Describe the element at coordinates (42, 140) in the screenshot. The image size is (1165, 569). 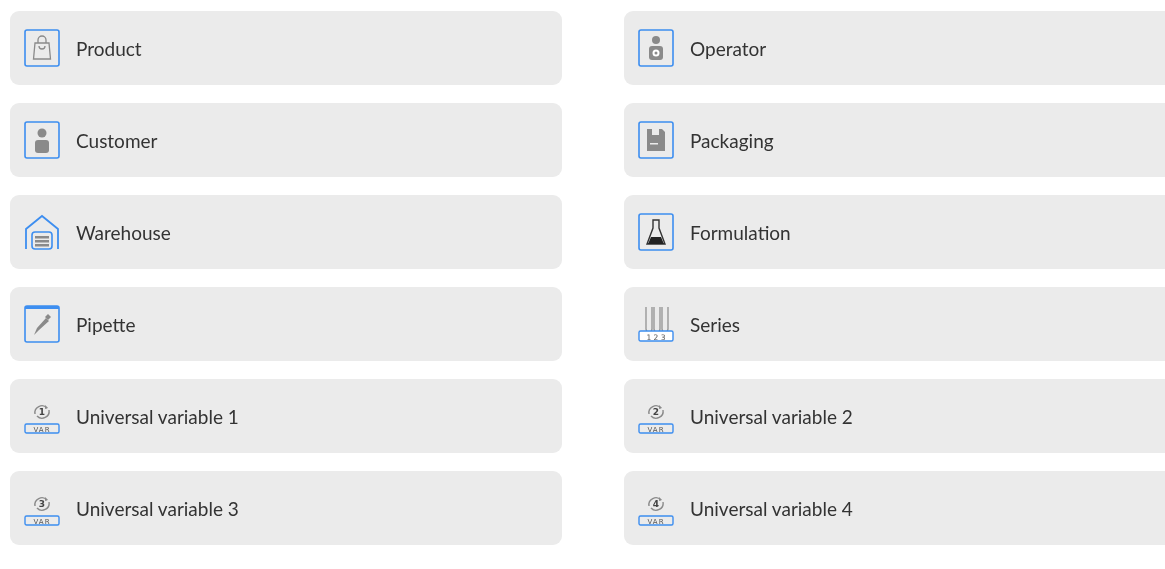
I see `person-icon` at that location.